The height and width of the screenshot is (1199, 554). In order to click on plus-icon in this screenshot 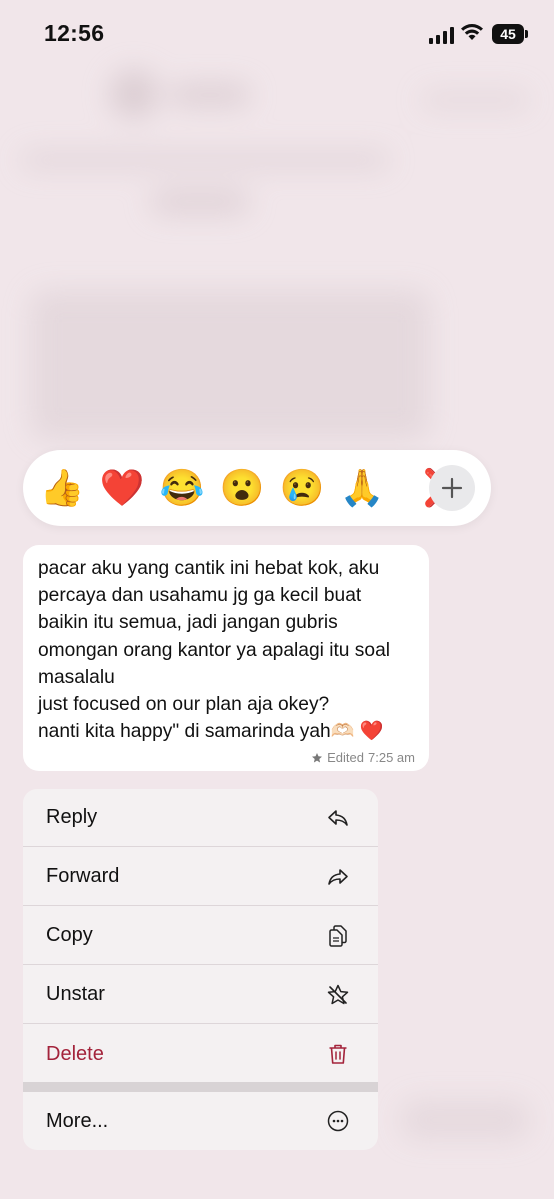, I will do `click(452, 488)`.